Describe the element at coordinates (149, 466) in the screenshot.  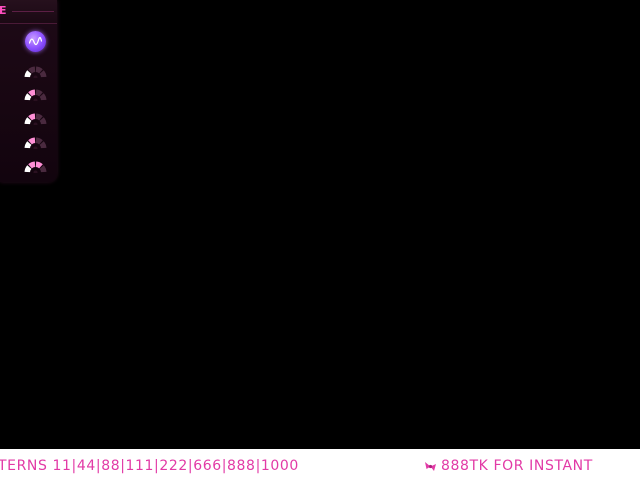
I see `ticker-patterns-text: TERNS 11|44|88|111|222|666|888|1000` at that location.